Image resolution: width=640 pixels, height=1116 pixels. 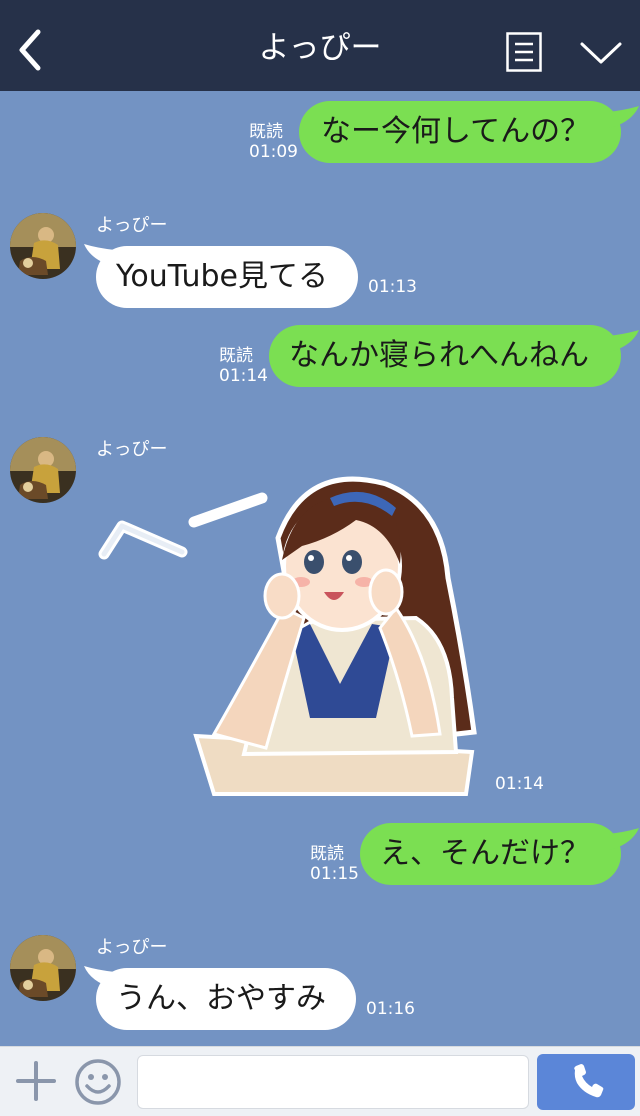 I want to click on read-receipt: 既読 01:15, so click(x=334, y=864).